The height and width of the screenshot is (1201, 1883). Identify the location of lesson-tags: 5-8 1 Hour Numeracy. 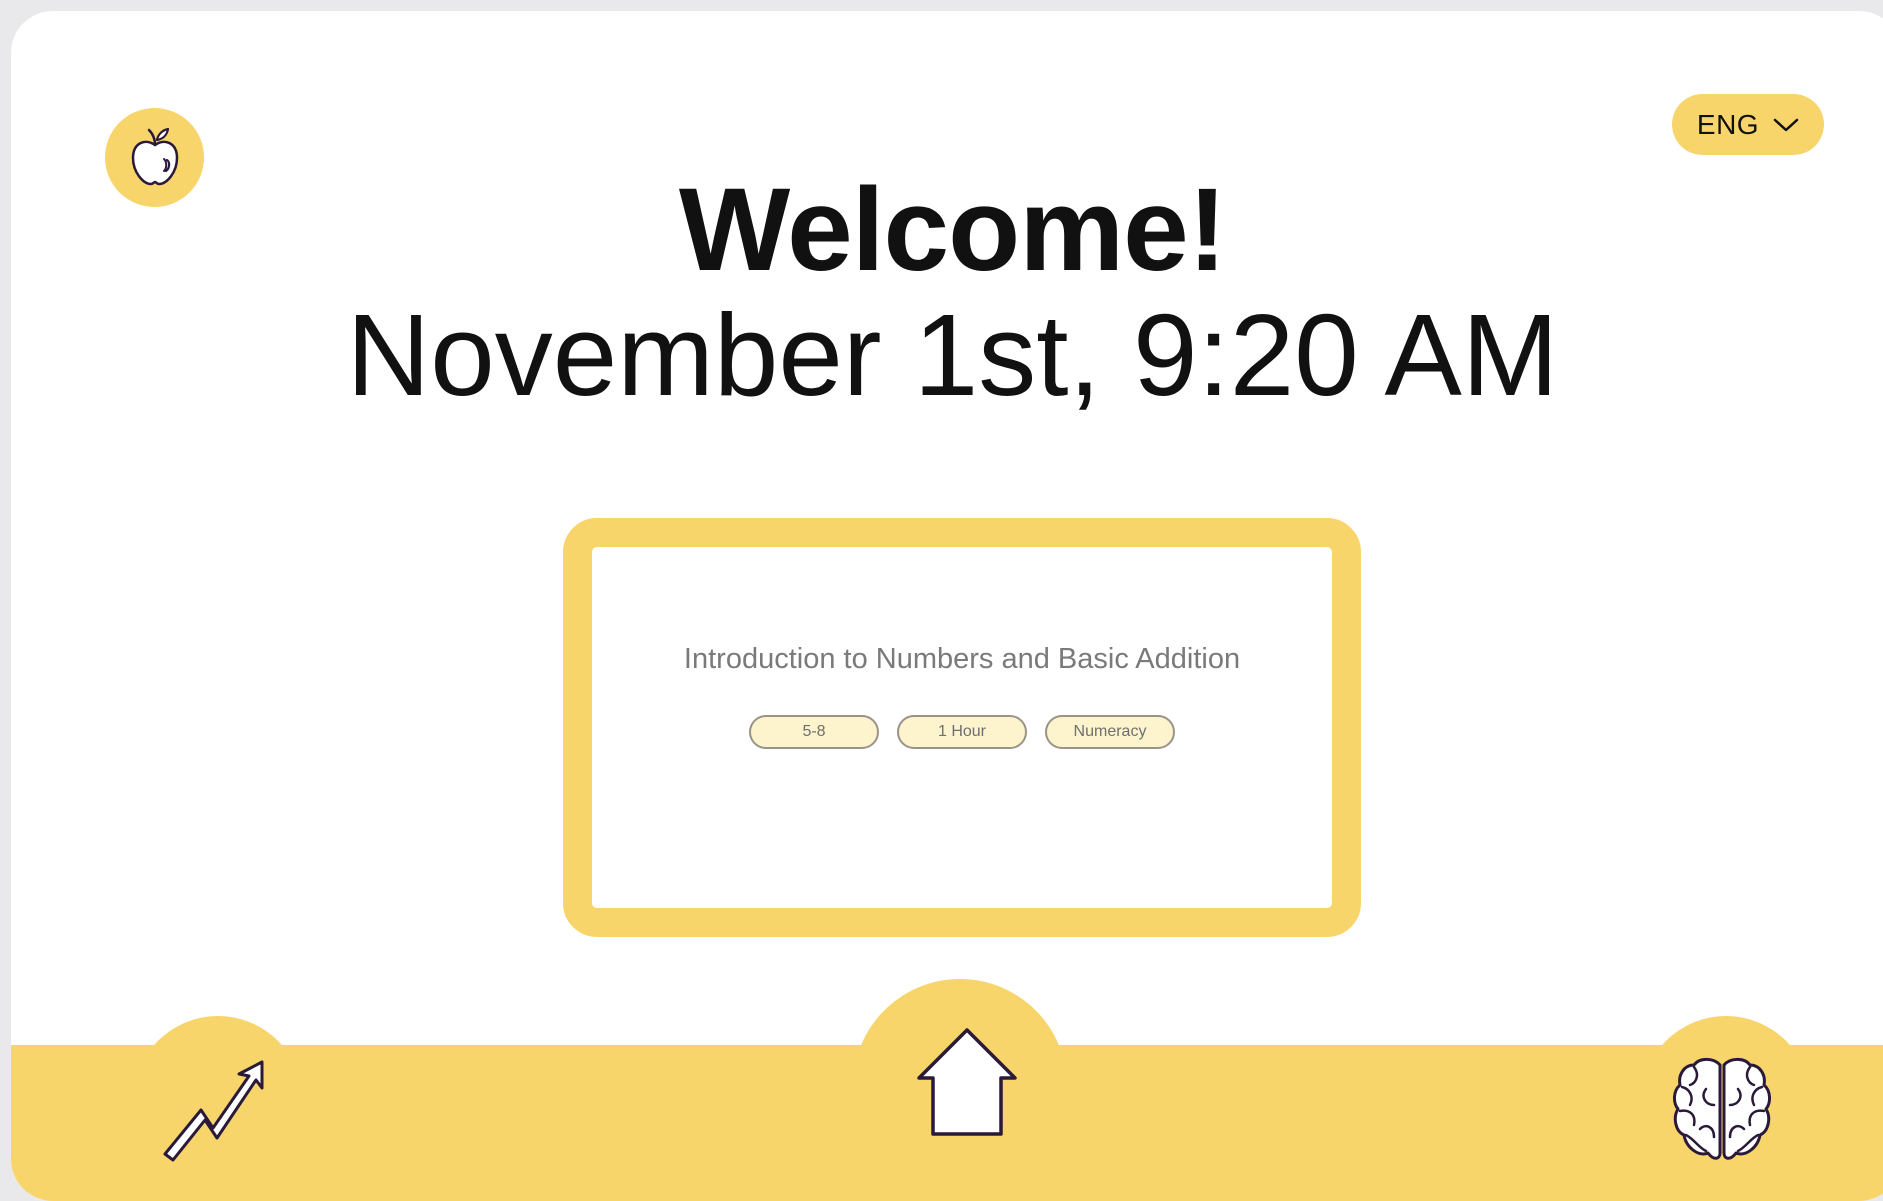
(962, 732).